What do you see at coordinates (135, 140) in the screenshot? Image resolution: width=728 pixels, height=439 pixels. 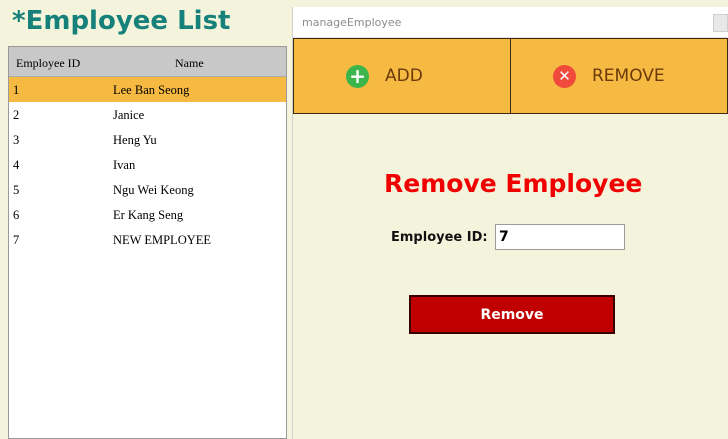 I see `cell-name: Heng Yu` at bounding box center [135, 140].